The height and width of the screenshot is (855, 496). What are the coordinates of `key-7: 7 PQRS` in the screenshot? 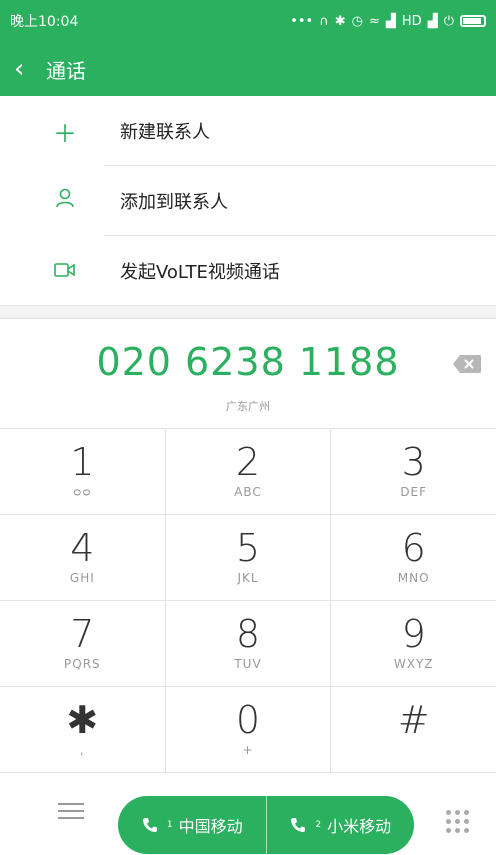 It's located at (83, 643).